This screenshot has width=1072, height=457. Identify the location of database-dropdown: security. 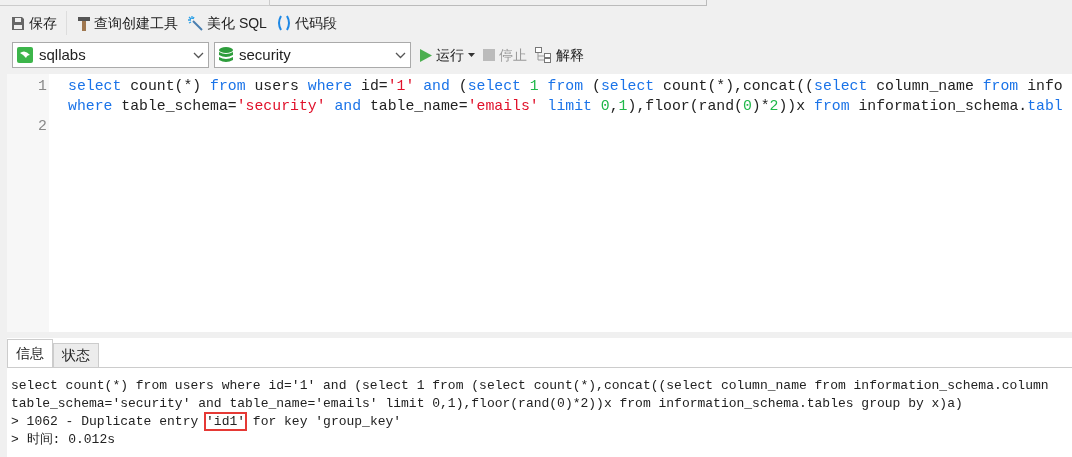
(312, 55).